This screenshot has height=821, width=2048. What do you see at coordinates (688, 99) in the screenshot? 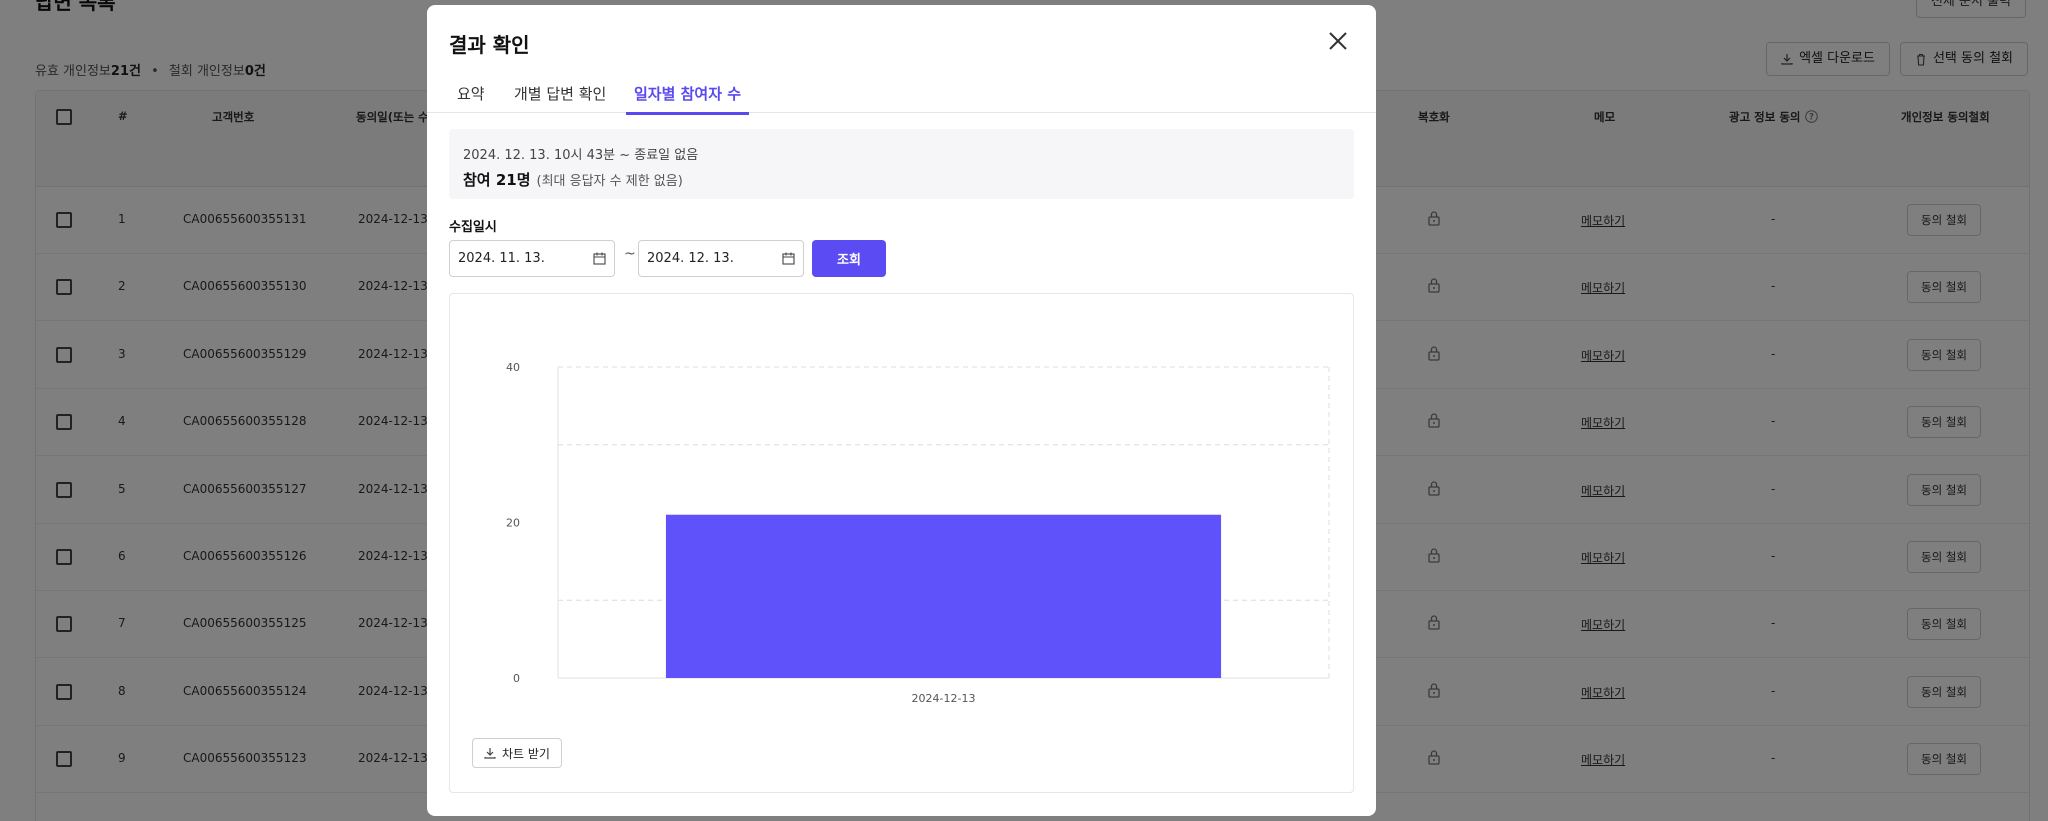
I see `tab-daily-participants: 일자별 참여자 수` at bounding box center [688, 99].